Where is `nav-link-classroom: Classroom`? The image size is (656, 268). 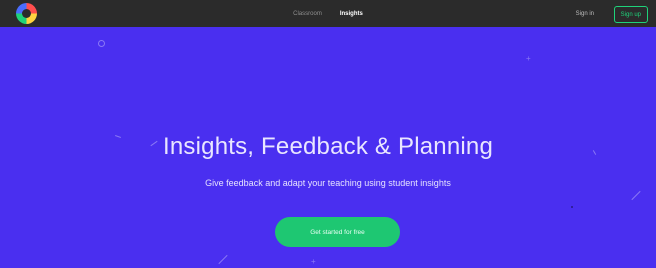
nav-link-classroom: Classroom is located at coordinates (307, 14).